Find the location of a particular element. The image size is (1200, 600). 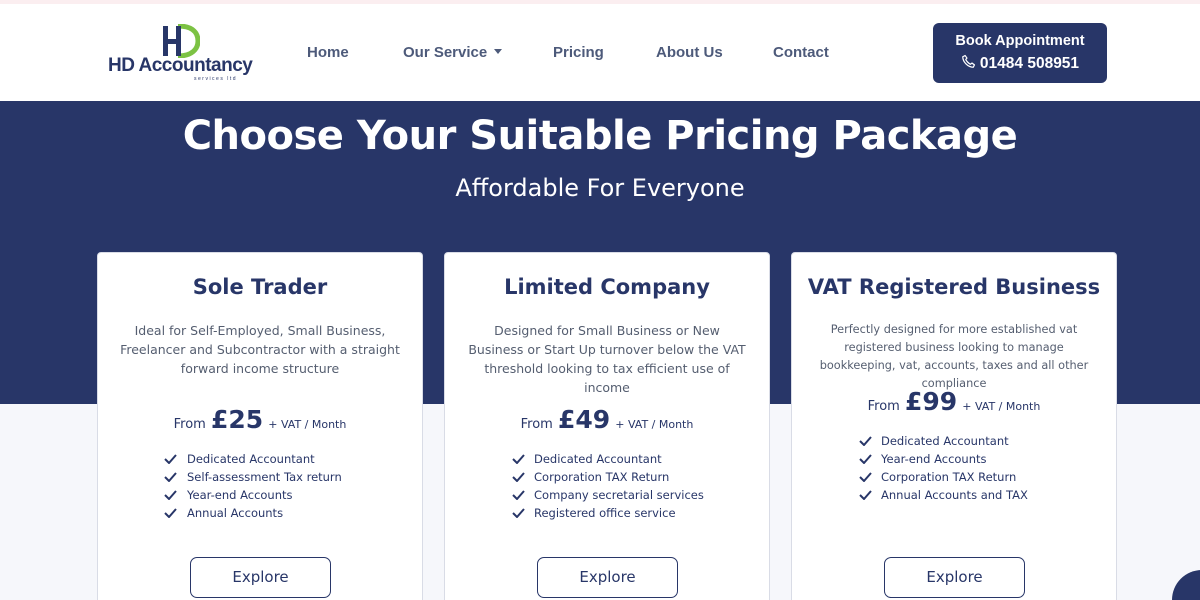

list-item: Registered office service is located at coordinates (607, 515).